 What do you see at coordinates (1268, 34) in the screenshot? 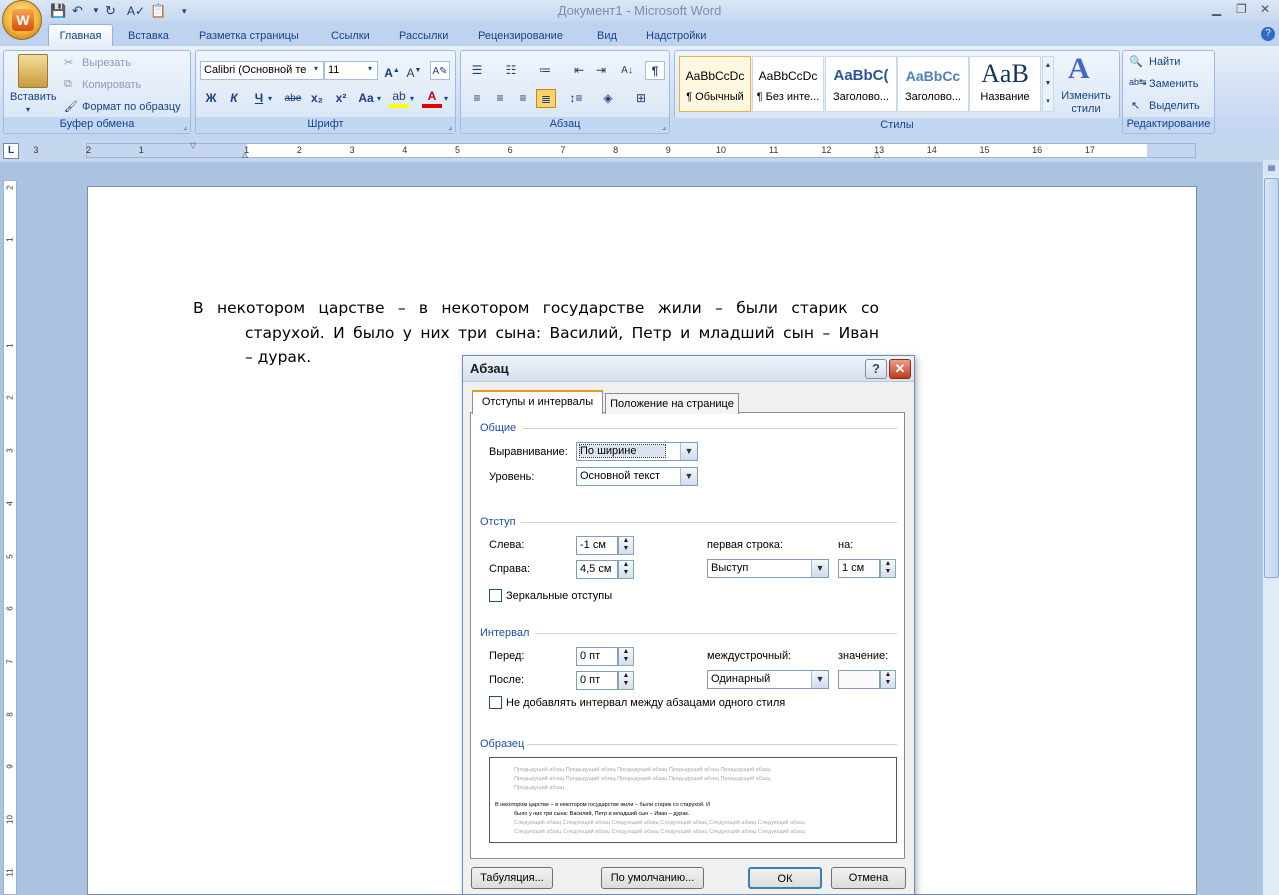
I see `help-icon: ?` at bounding box center [1268, 34].